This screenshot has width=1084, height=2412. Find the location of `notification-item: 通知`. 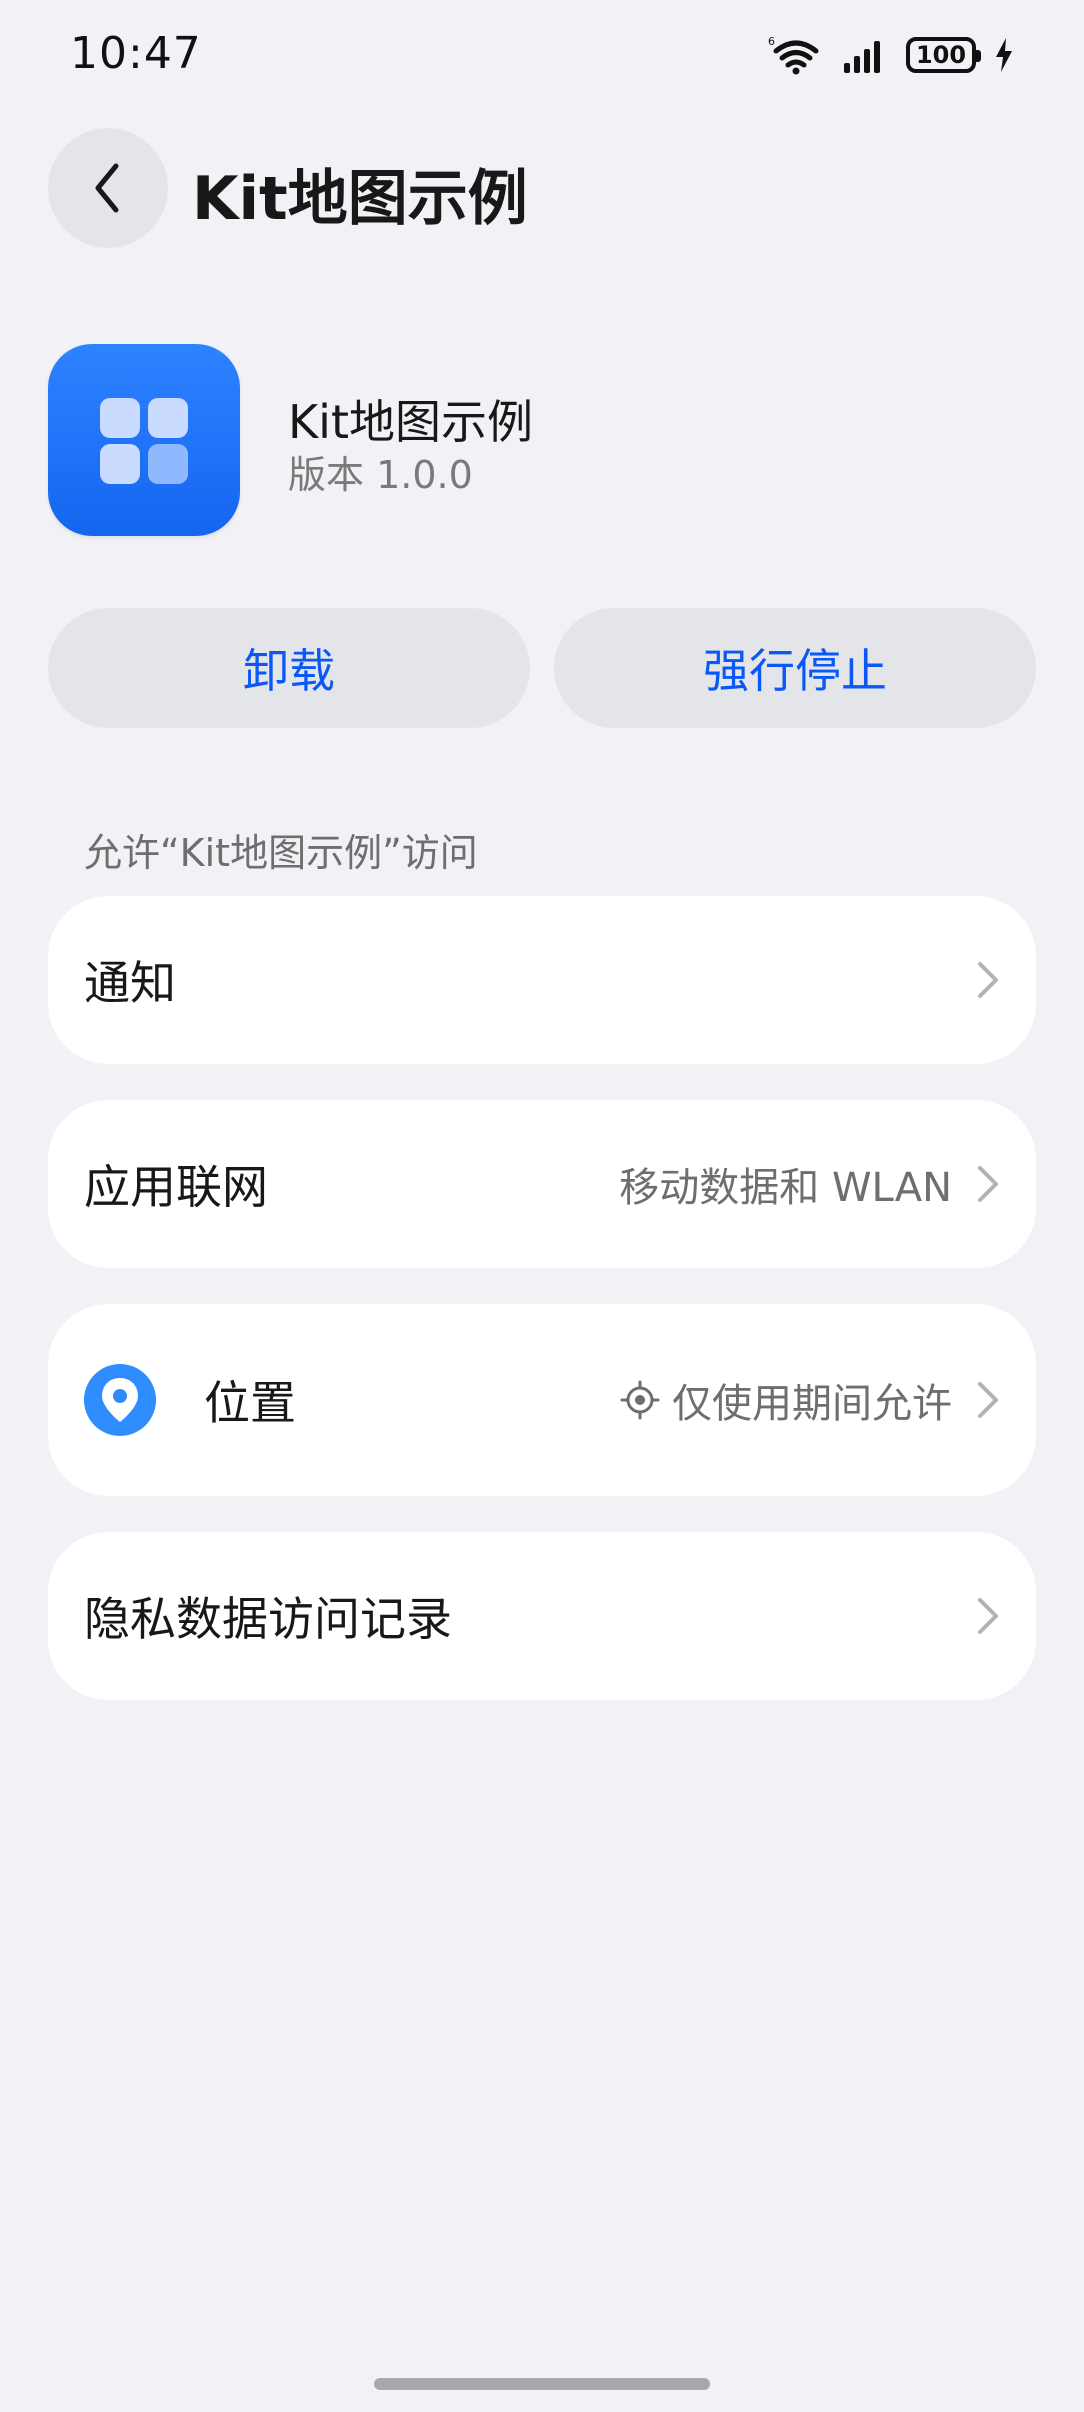

notification-item: 通知 is located at coordinates (542, 980).